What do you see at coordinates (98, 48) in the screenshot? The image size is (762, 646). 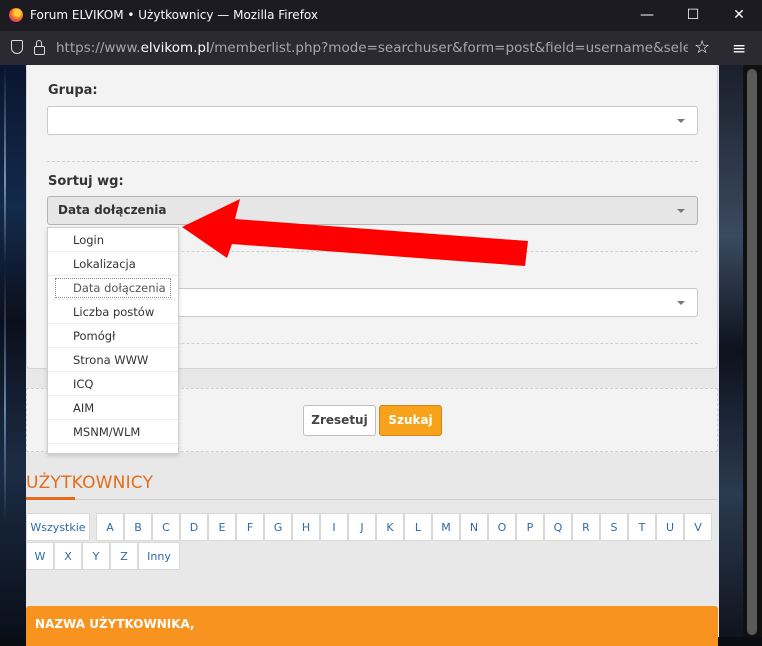 I see `url-prefix: https://www.` at bounding box center [98, 48].